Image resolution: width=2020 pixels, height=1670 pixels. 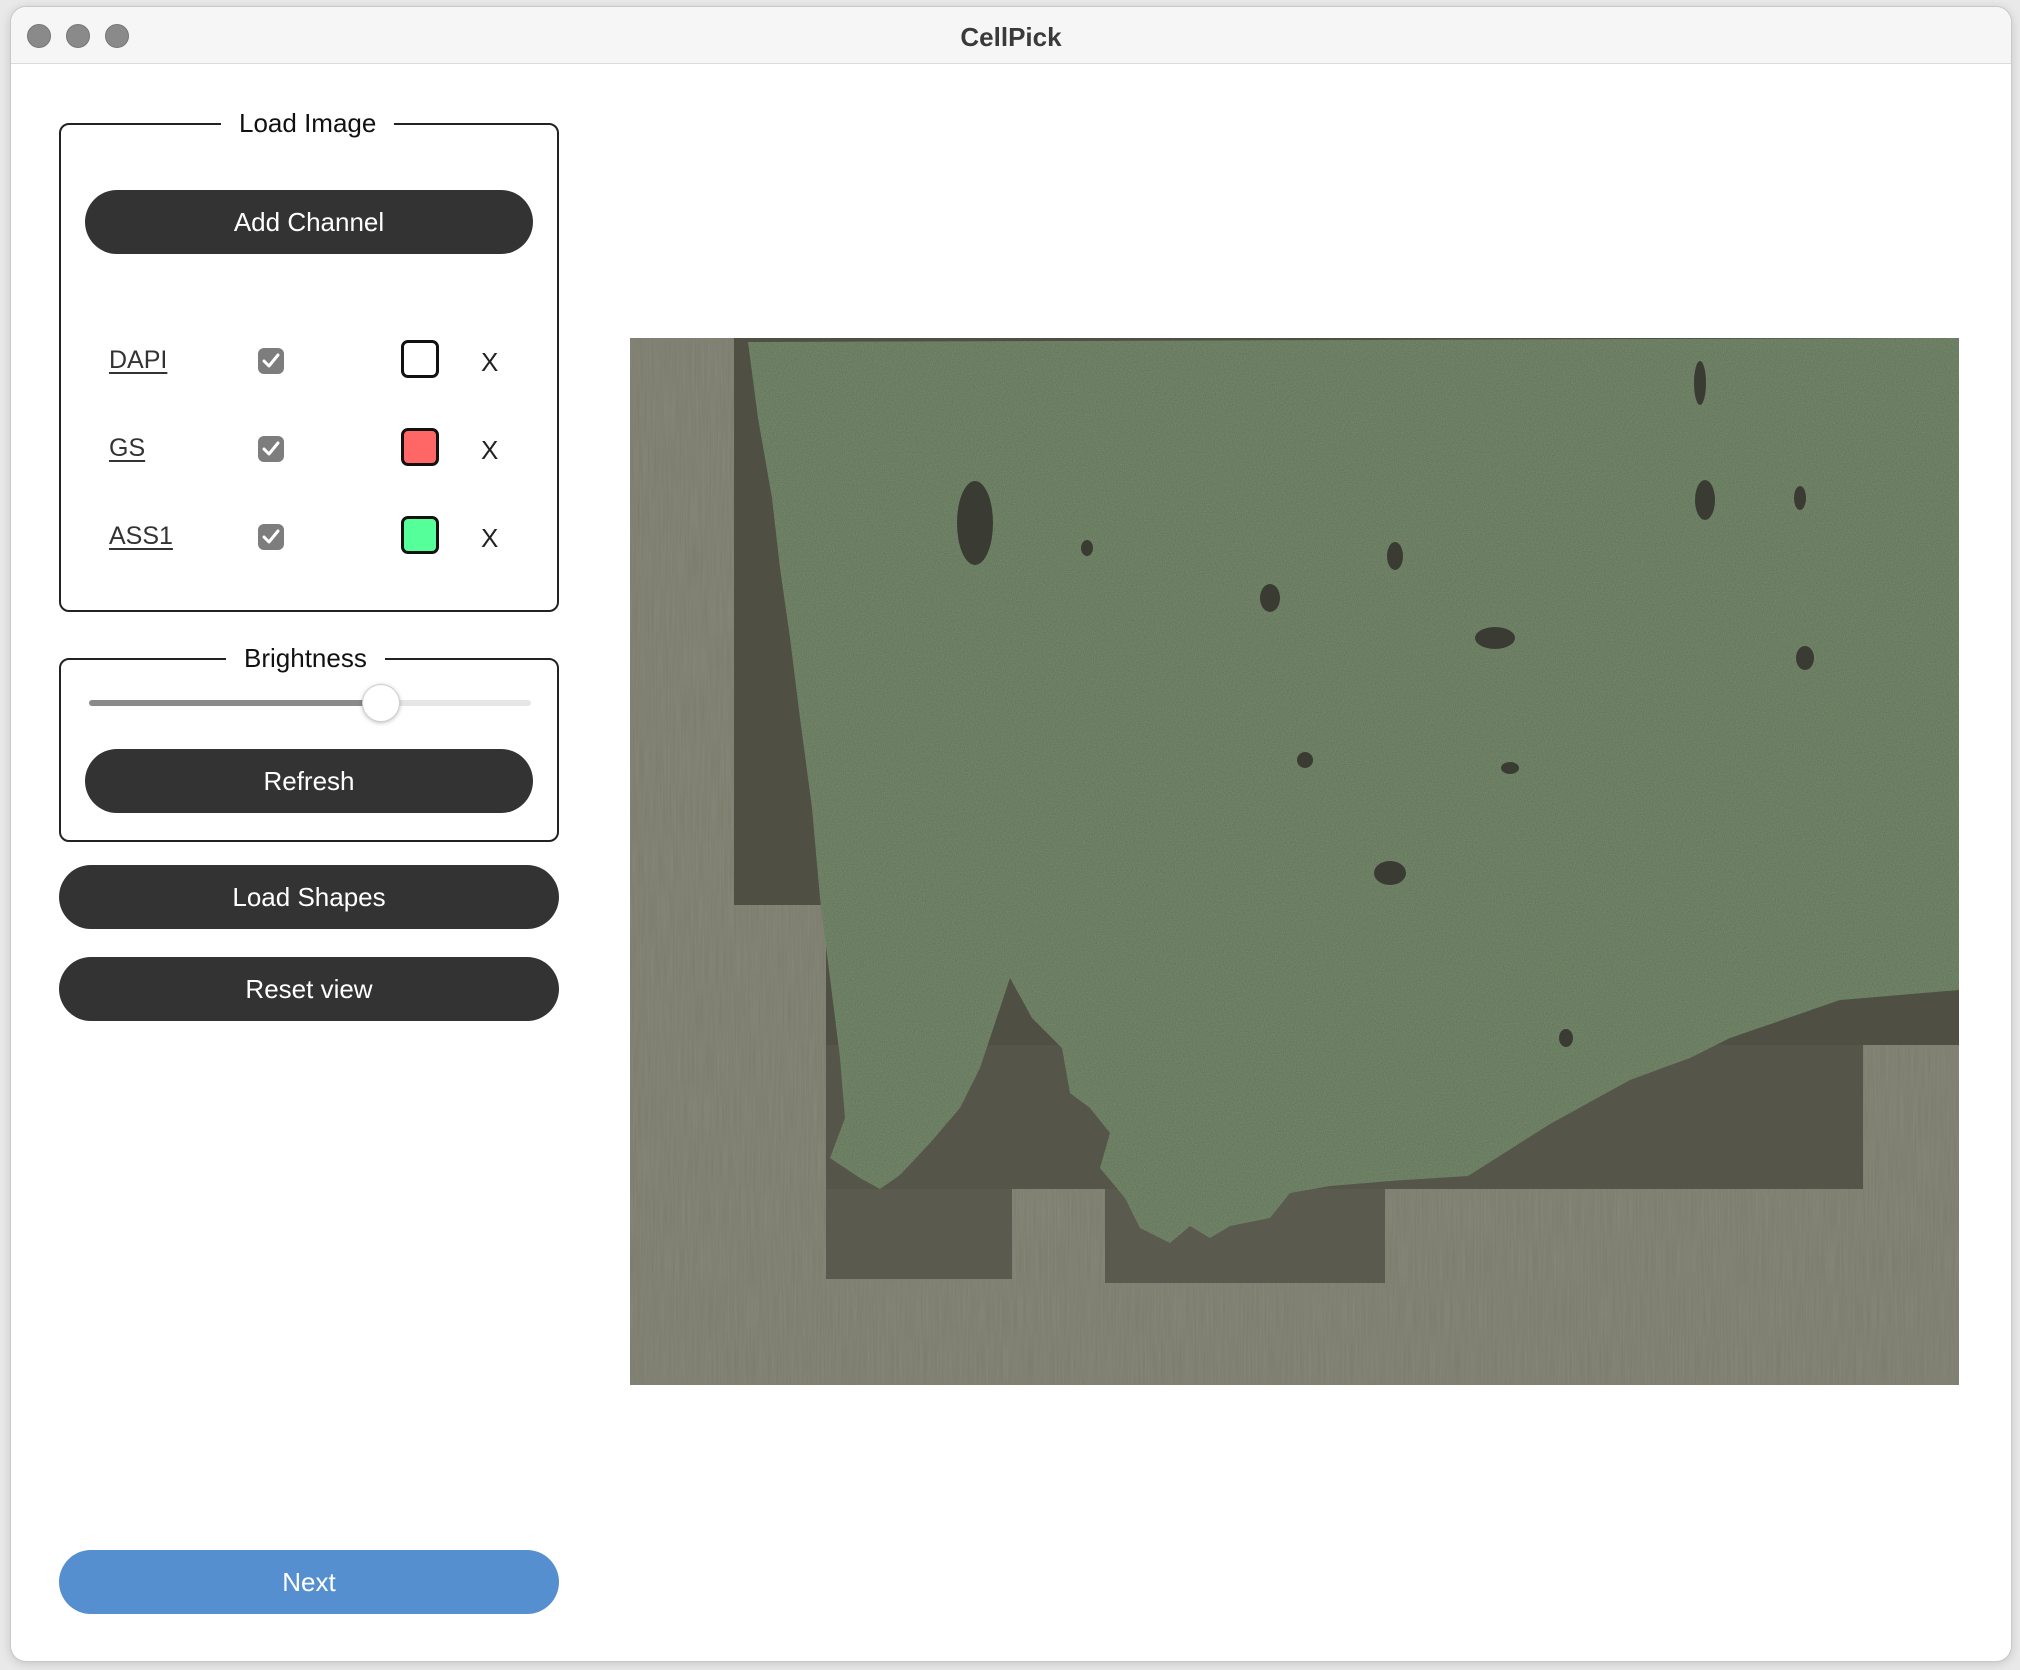 I want to click on load-shapes-button: Load Shapes, so click(x=309, y=897).